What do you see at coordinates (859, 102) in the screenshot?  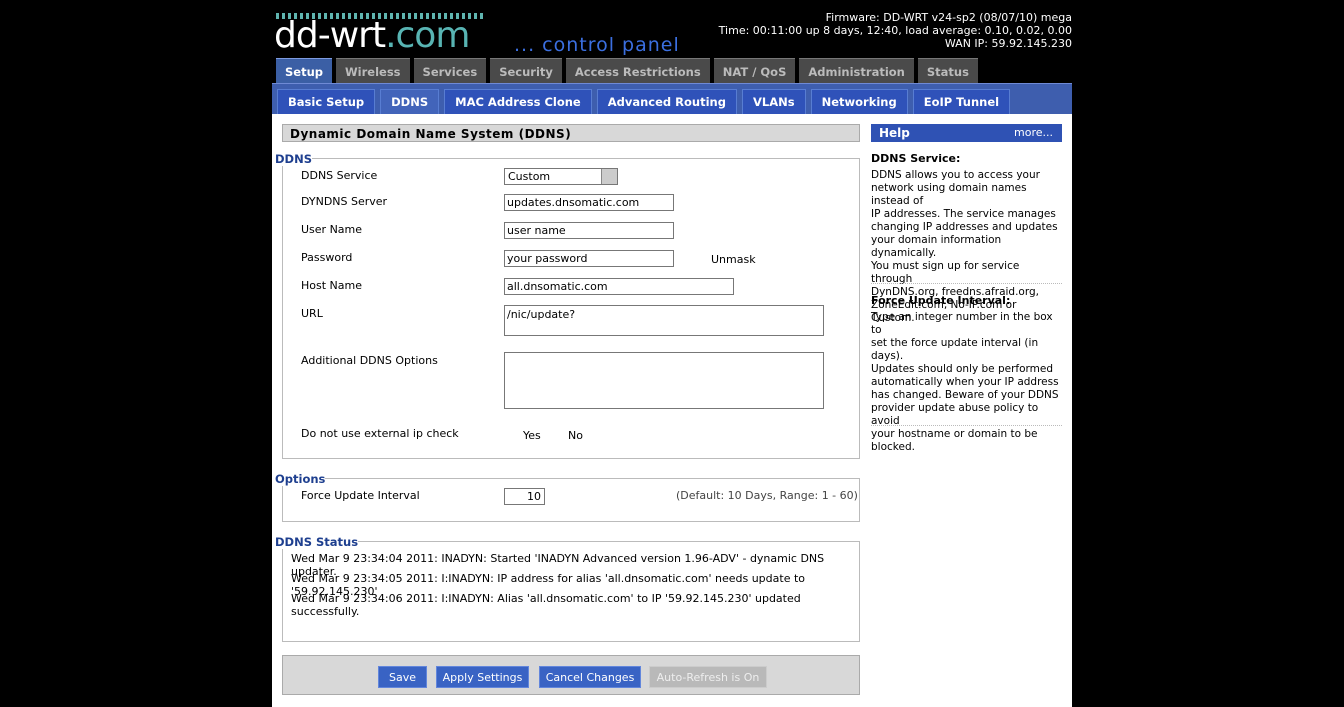 I see `subtab-networking: Networking` at bounding box center [859, 102].